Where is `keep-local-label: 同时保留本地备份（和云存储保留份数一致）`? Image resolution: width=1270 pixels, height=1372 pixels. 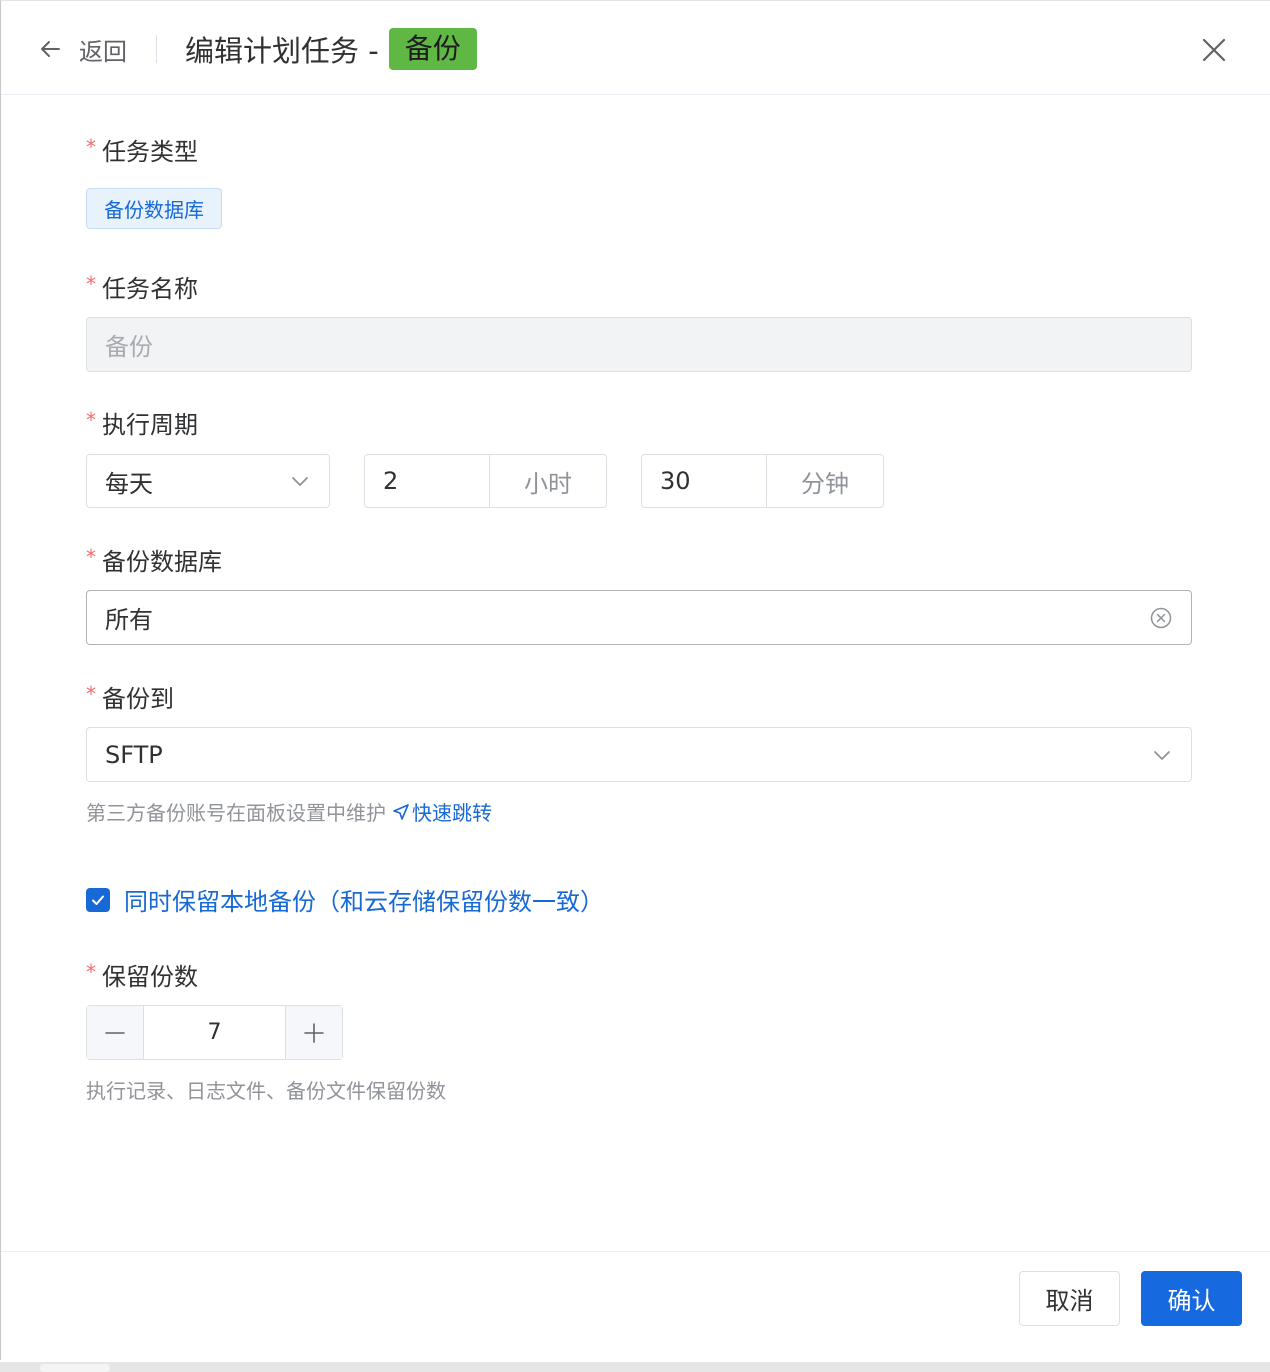 keep-local-label: 同时保留本地备份（和云存储保留份数一致） is located at coordinates (364, 902).